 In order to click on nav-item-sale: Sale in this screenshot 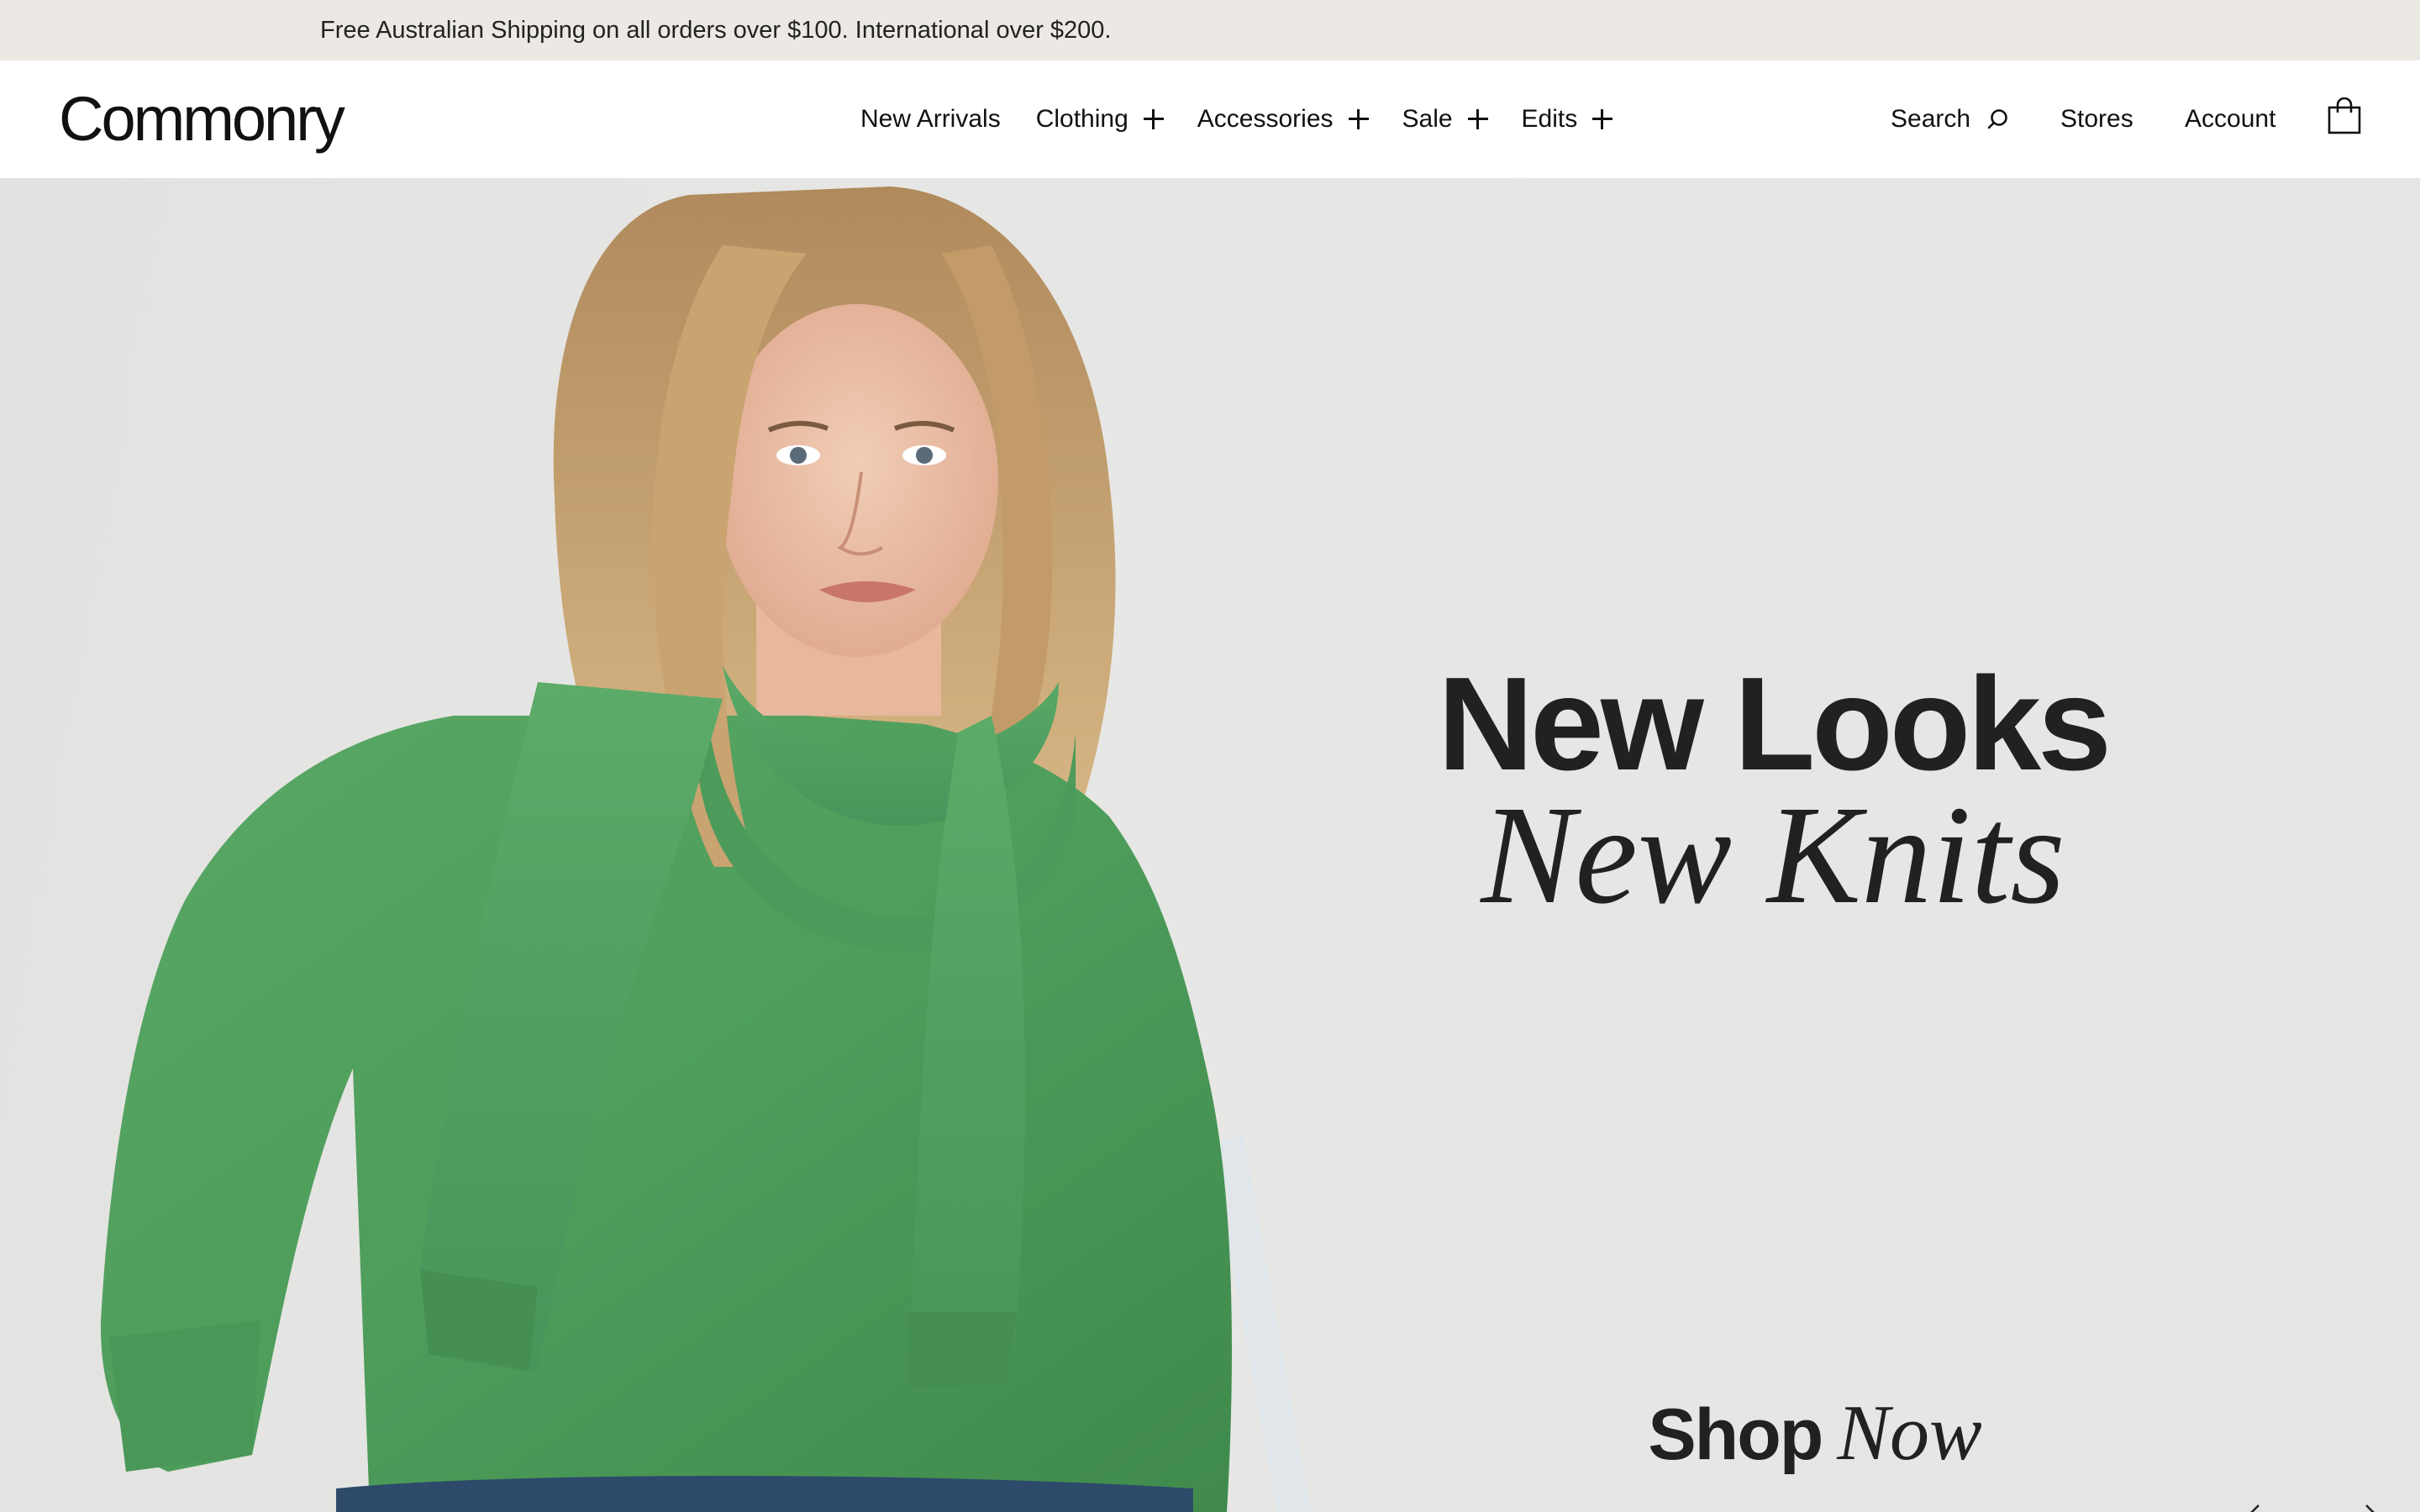, I will do `click(1445, 119)`.